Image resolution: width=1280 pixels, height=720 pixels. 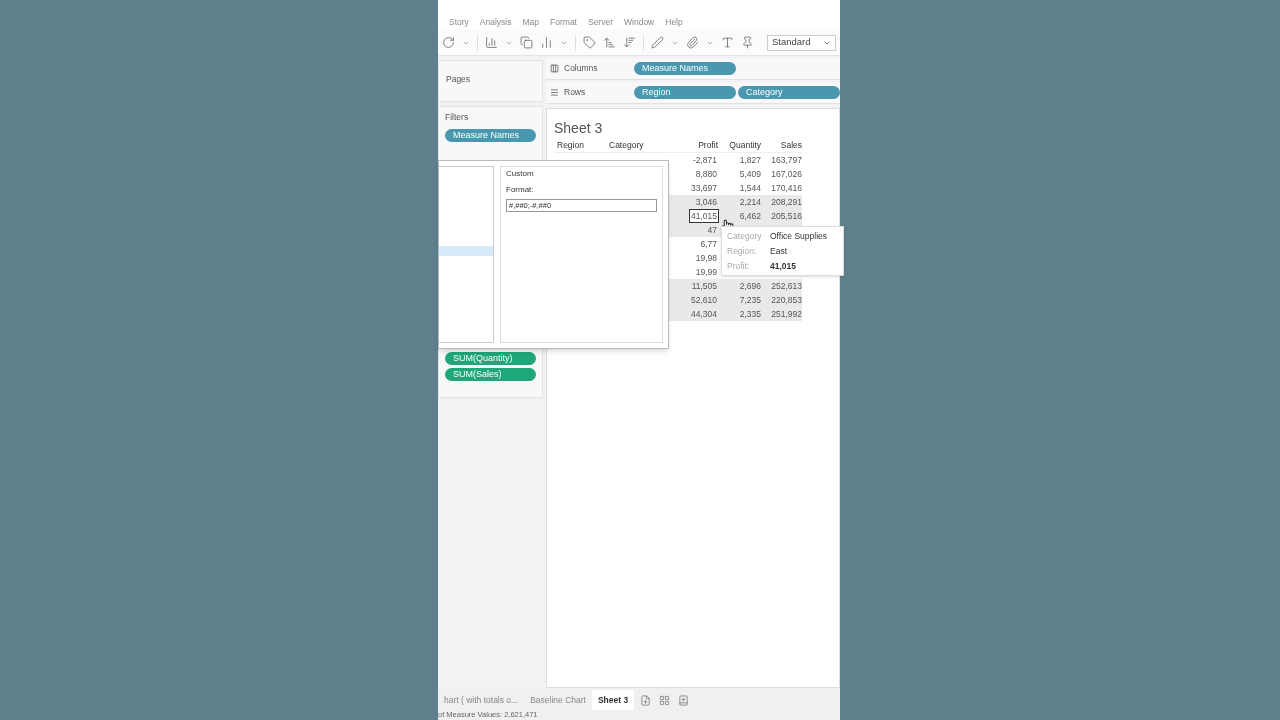 I want to click on tooltip-value: East, so click(x=778, y=251).